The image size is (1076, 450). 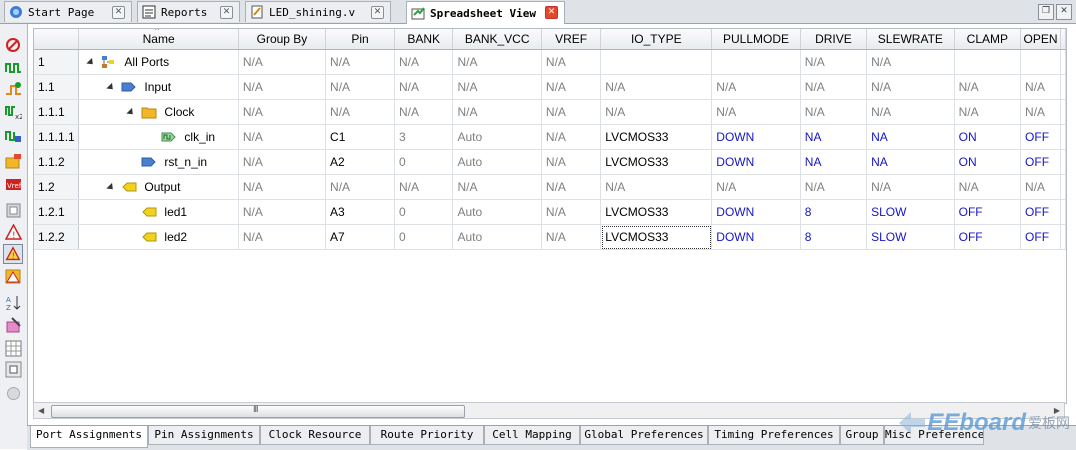 What do you see at coordinates (13, 161) in the screenshot?
I see `port-folder-icon` at bounding box center [13, 161].